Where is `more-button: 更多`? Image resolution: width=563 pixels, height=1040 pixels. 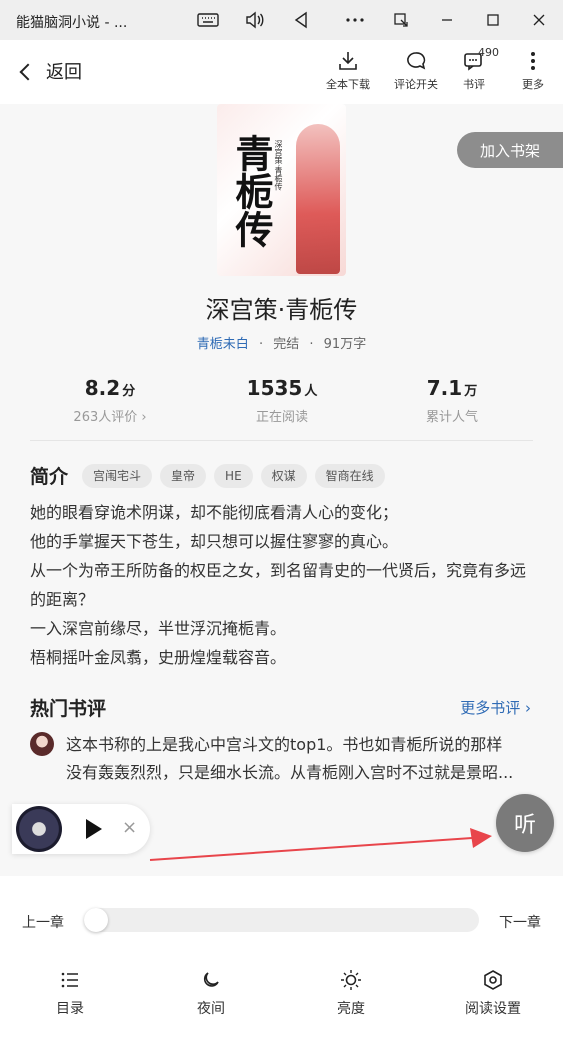
more-button: 更多 is located at coordinates (533, 71).